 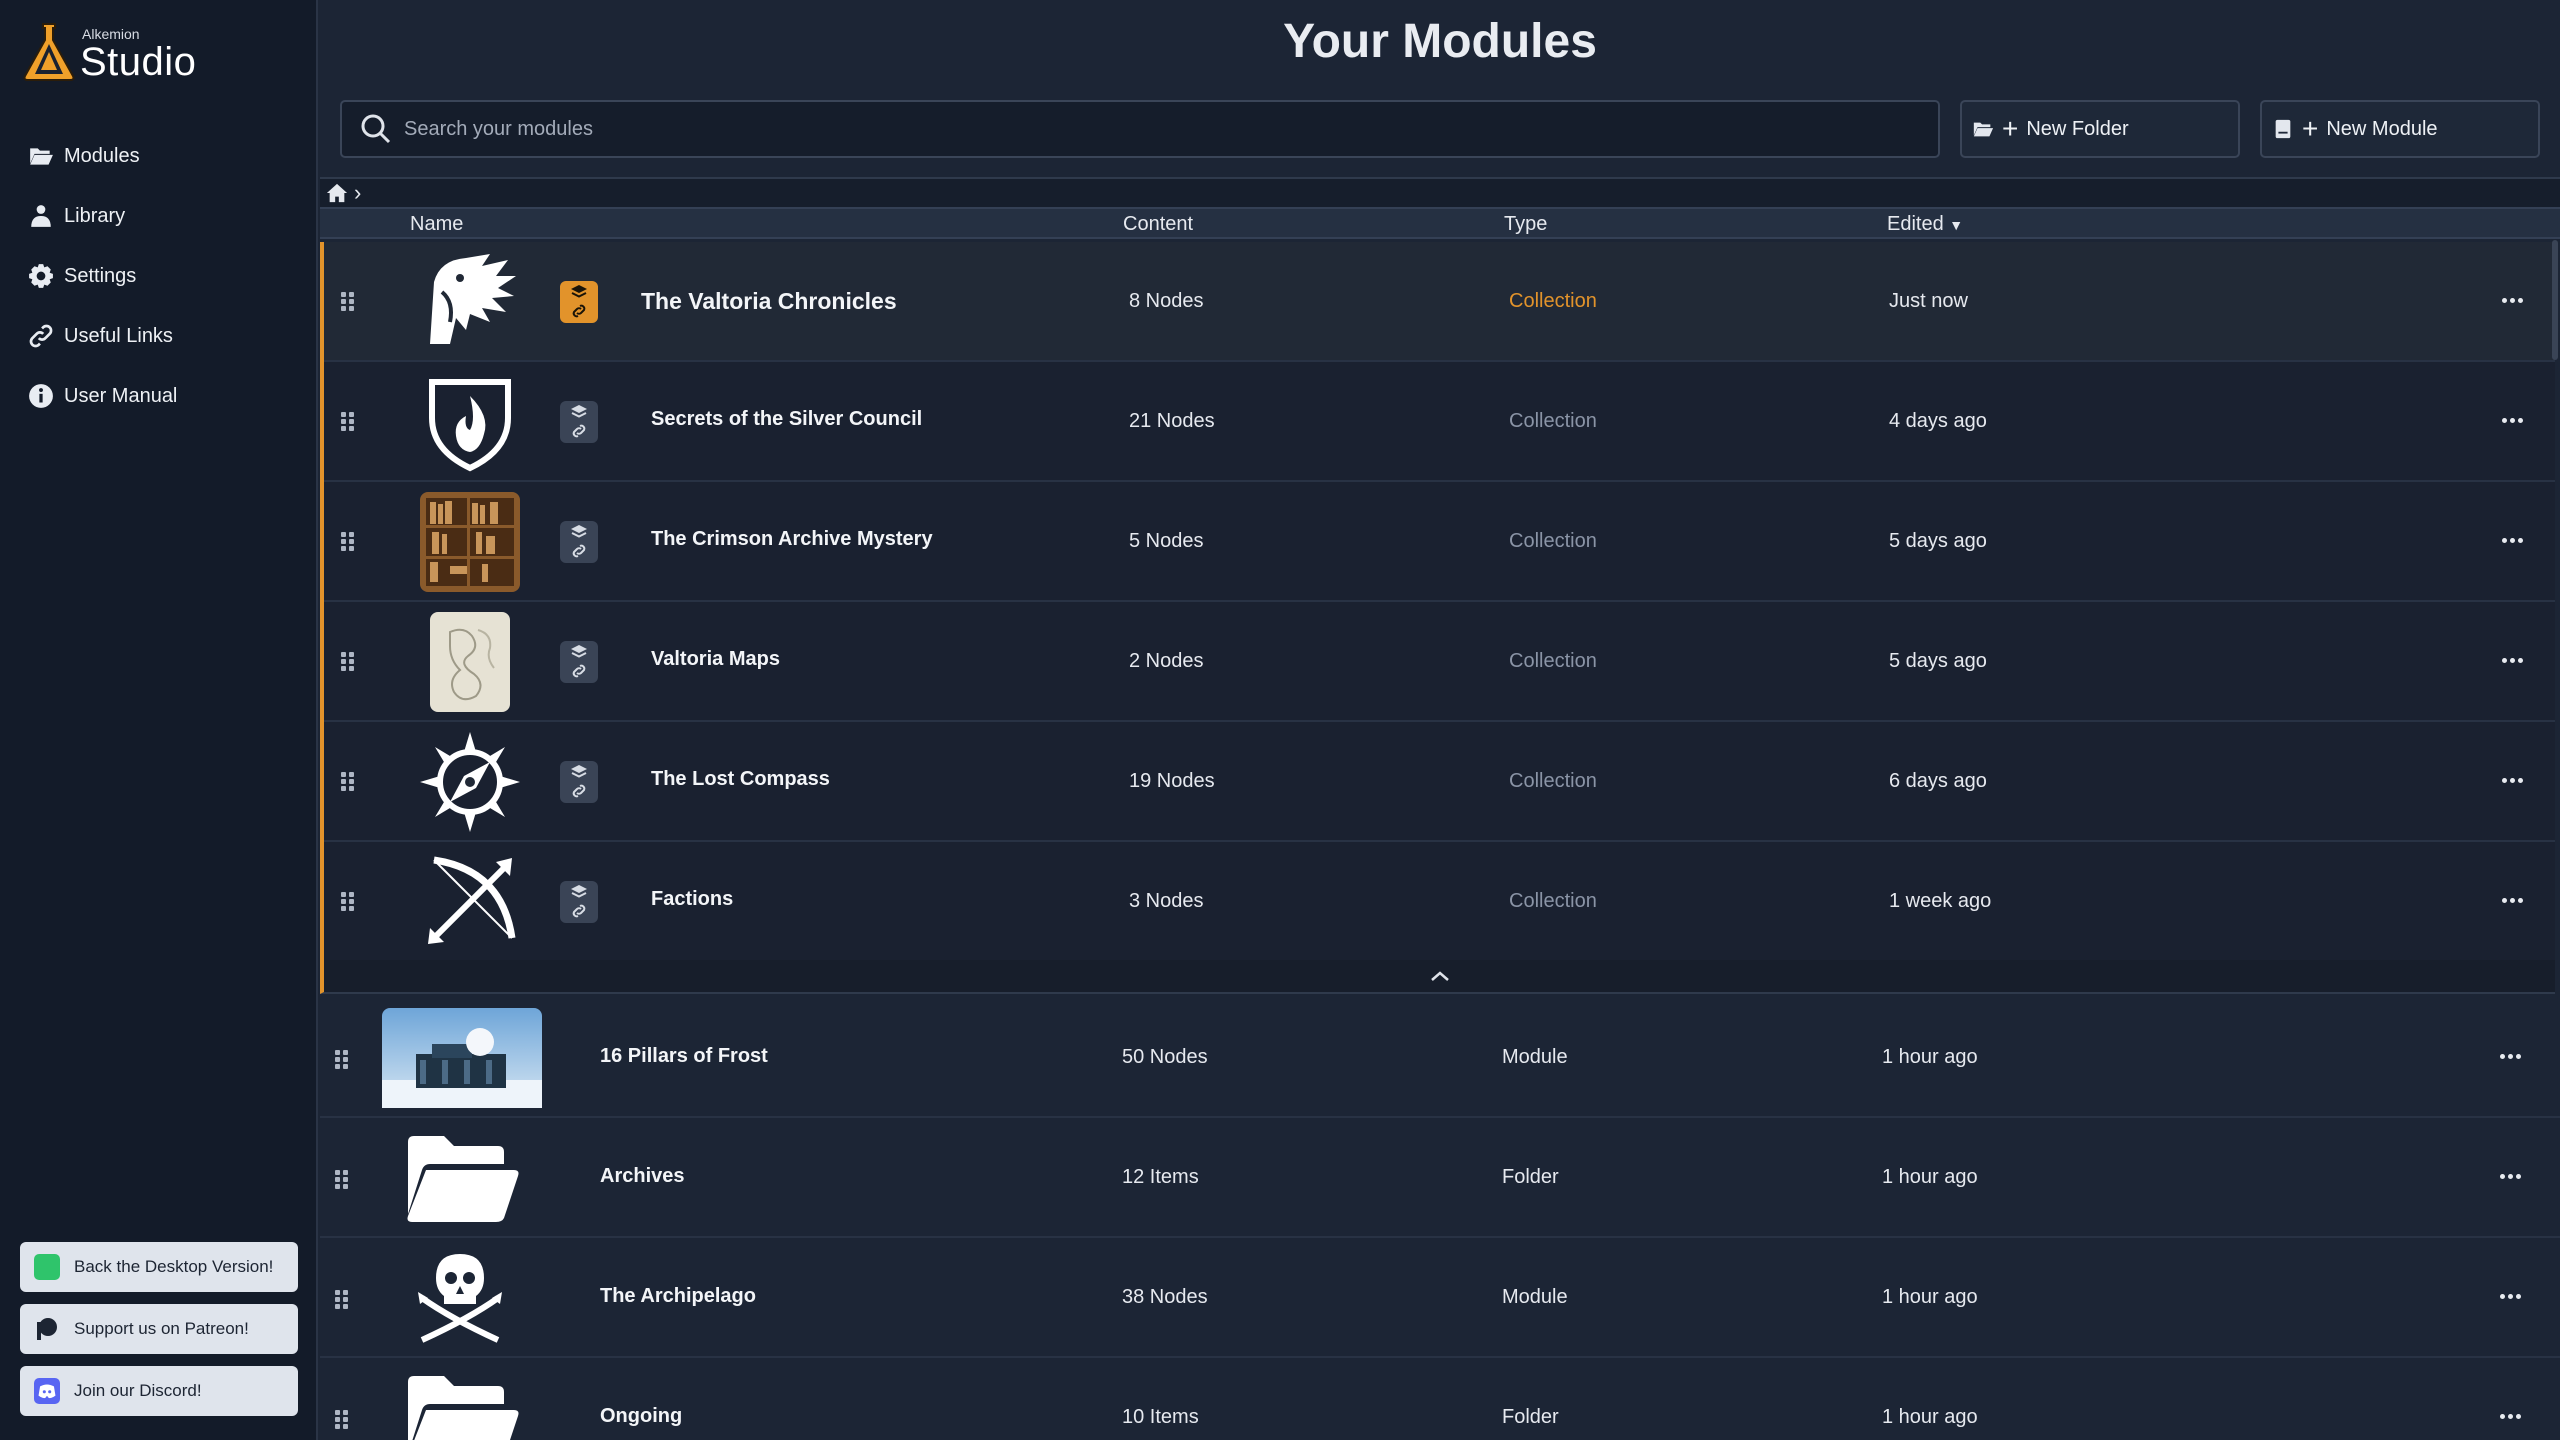 I want to click on row-name: The Valtoria Chronicles, so click(x=769, y=301).